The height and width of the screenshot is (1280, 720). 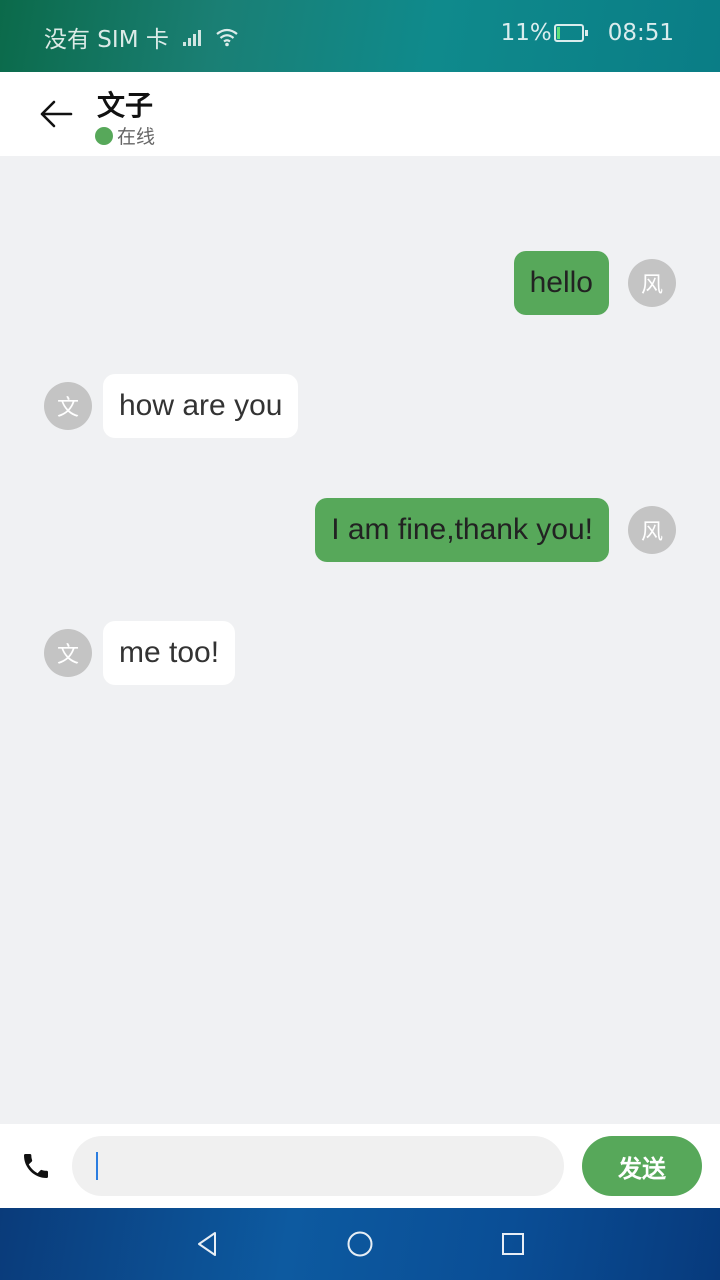 I want to click on battery-percent: 11%, so click(x=526, y=33).